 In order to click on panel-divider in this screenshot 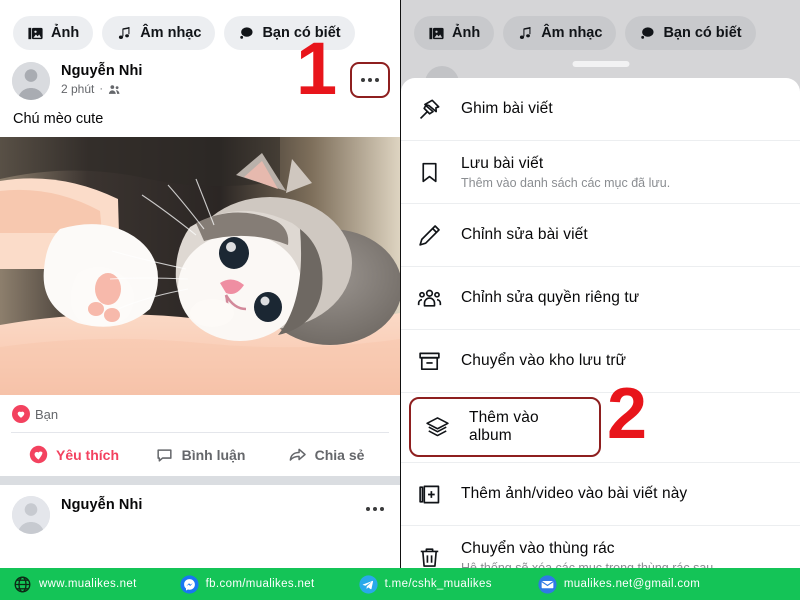, I will do `click(400, 284)`.